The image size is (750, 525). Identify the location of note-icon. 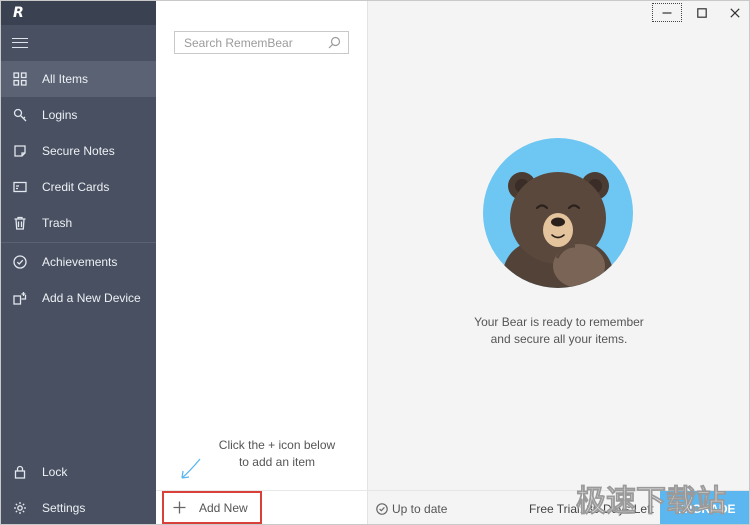
(20, 151).